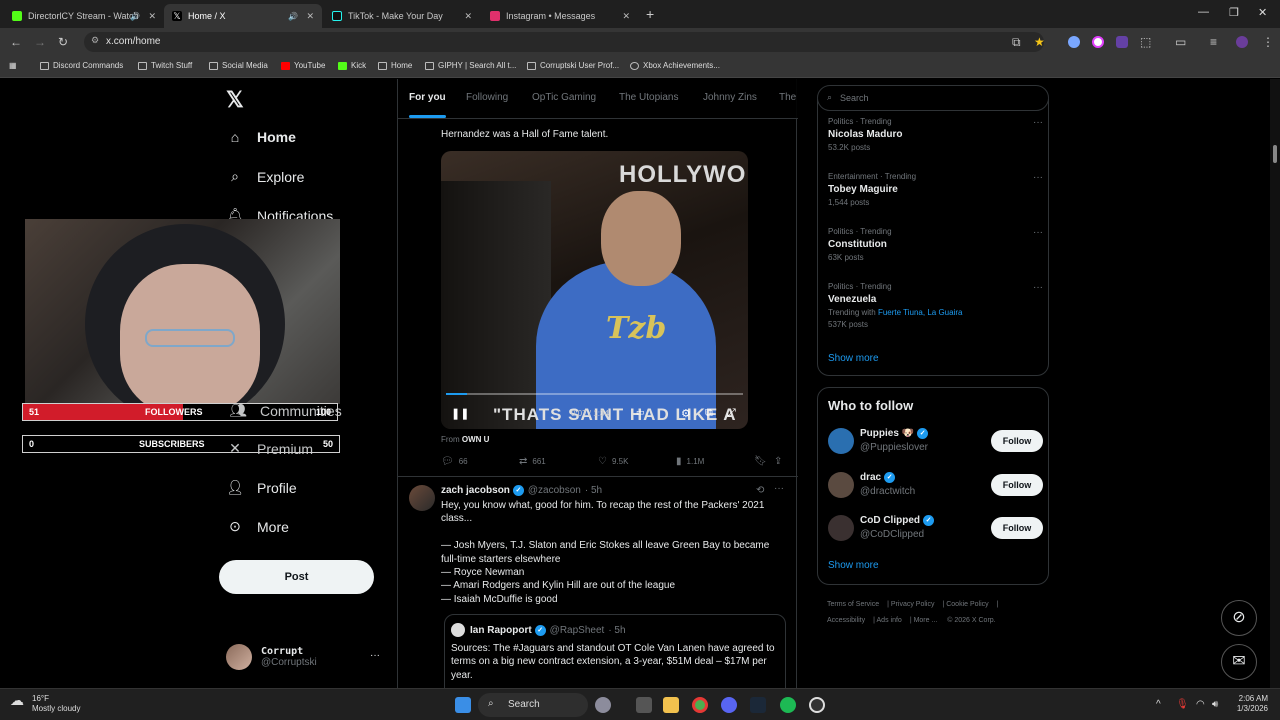 Image resolution: width=1280 pixels, height=720 pixels. What do you see at coordinates (1145, 42) in the screenshot?
I see `extensions-puzzle-icon: ⬚` at bounding box center [1145, 42].